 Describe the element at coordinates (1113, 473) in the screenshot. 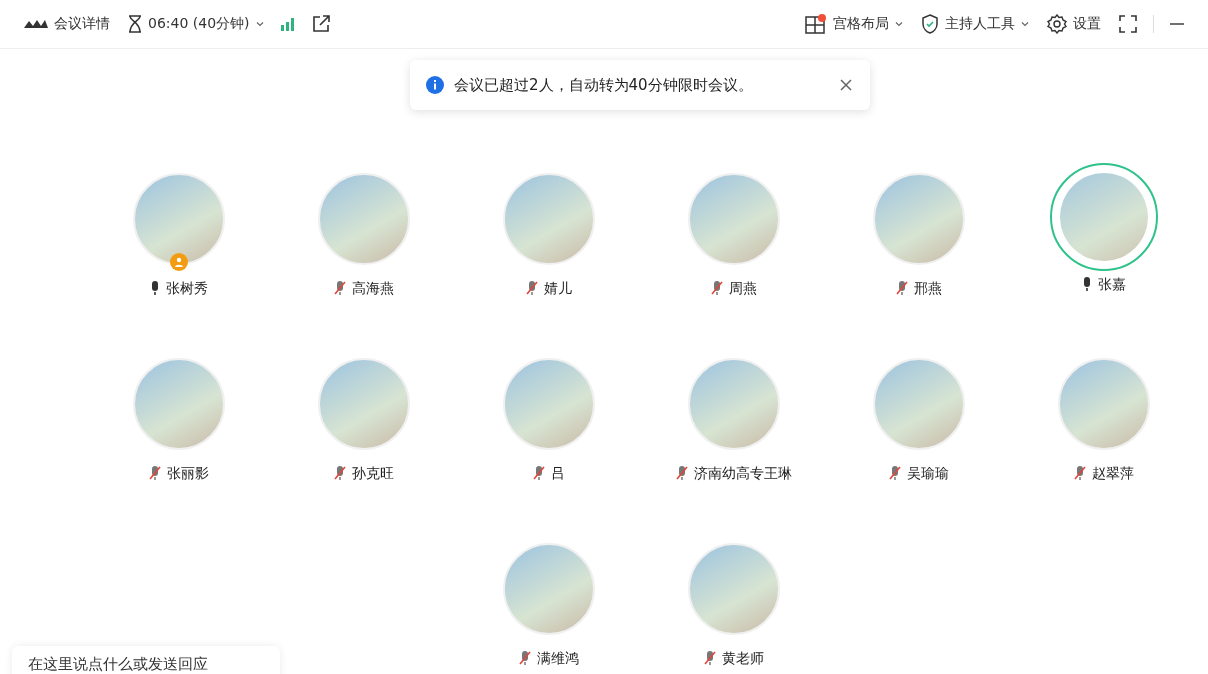

I see `participant-name: 赵翠萍` at that location.